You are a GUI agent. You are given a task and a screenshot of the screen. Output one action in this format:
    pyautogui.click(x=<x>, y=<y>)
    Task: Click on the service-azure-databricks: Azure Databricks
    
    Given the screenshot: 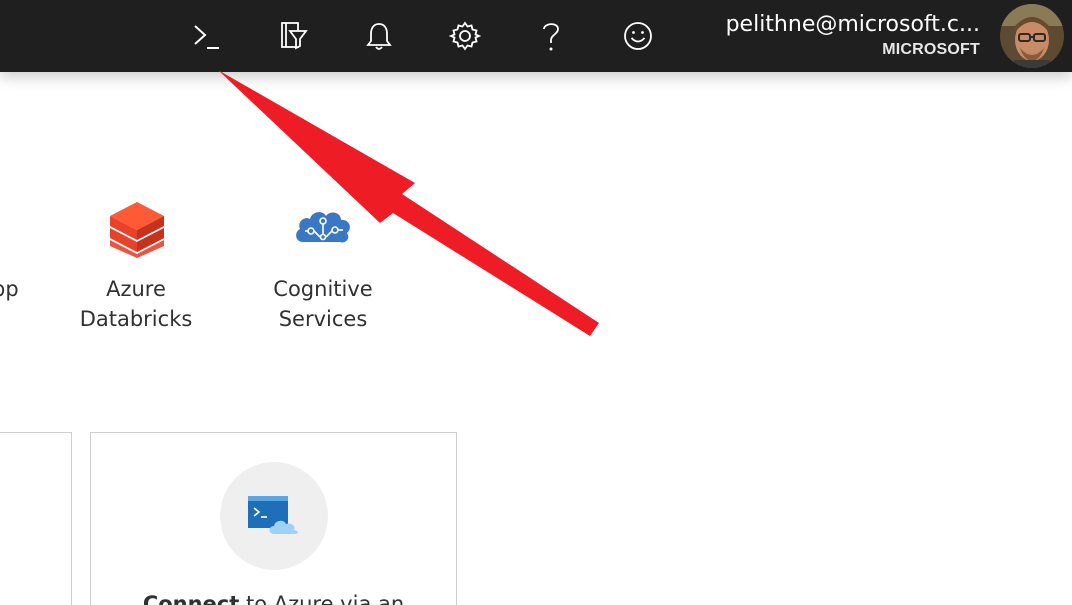 What is the action you would take?
    pyautogui.click(x=136, y=265)
    